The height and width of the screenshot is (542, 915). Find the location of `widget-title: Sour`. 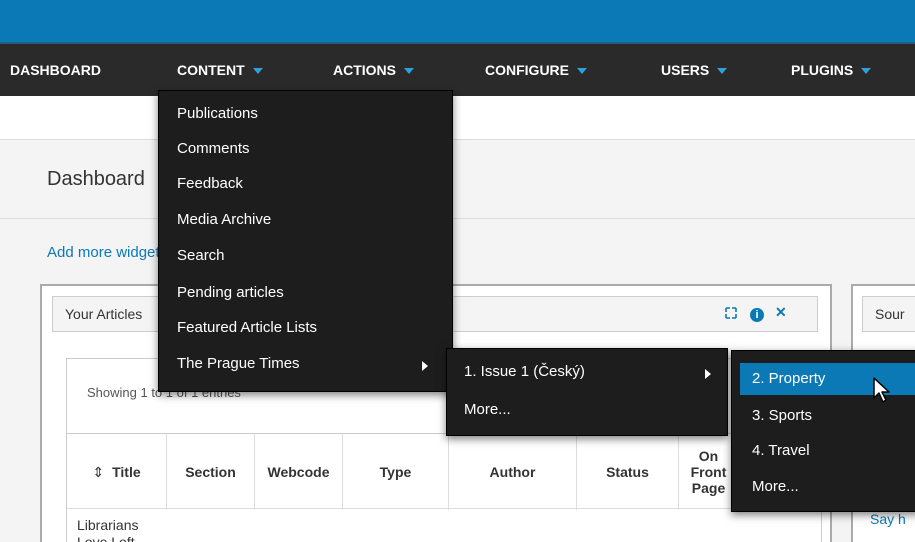

widget-title: Sour is located at coordinates (890, 314).